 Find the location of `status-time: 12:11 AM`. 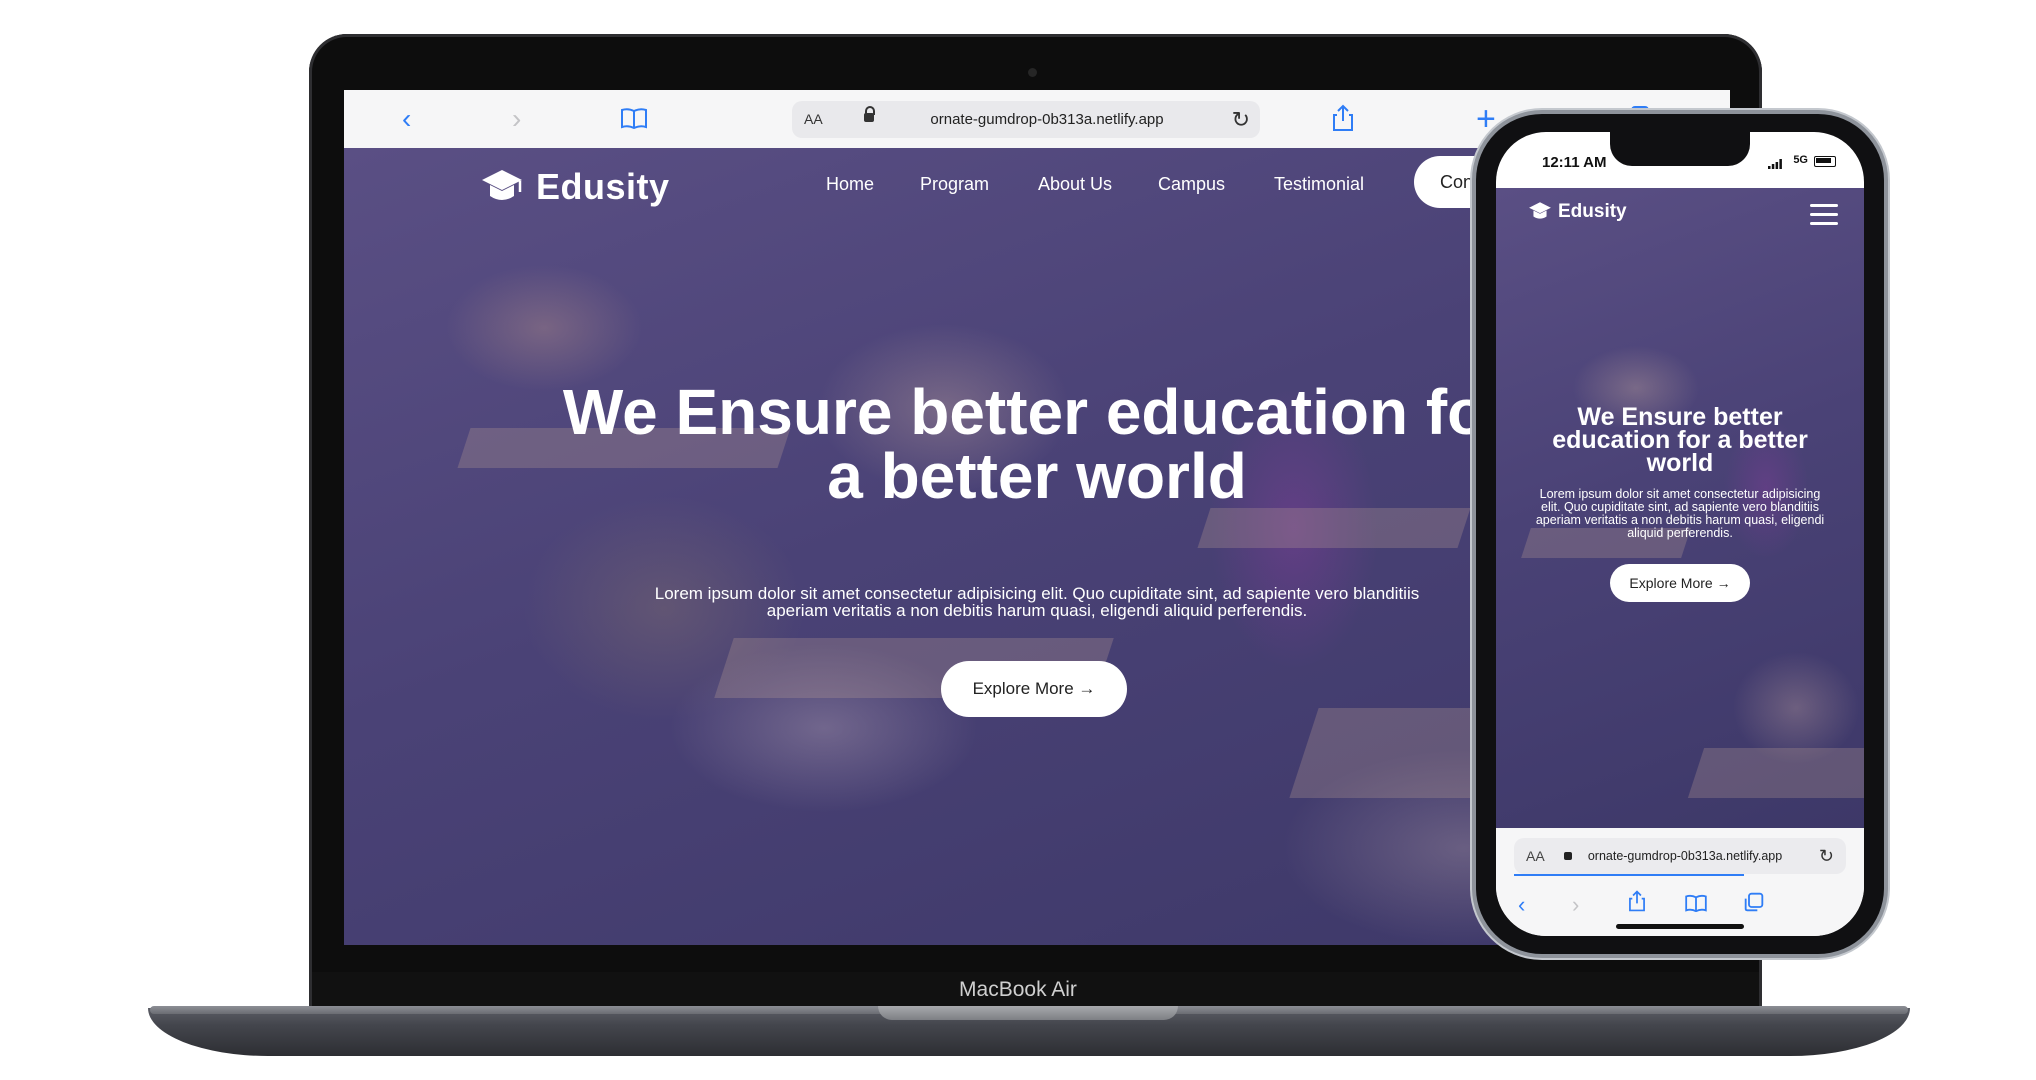

status-time: 12:11 AM is located at coordinates (1574, 162).